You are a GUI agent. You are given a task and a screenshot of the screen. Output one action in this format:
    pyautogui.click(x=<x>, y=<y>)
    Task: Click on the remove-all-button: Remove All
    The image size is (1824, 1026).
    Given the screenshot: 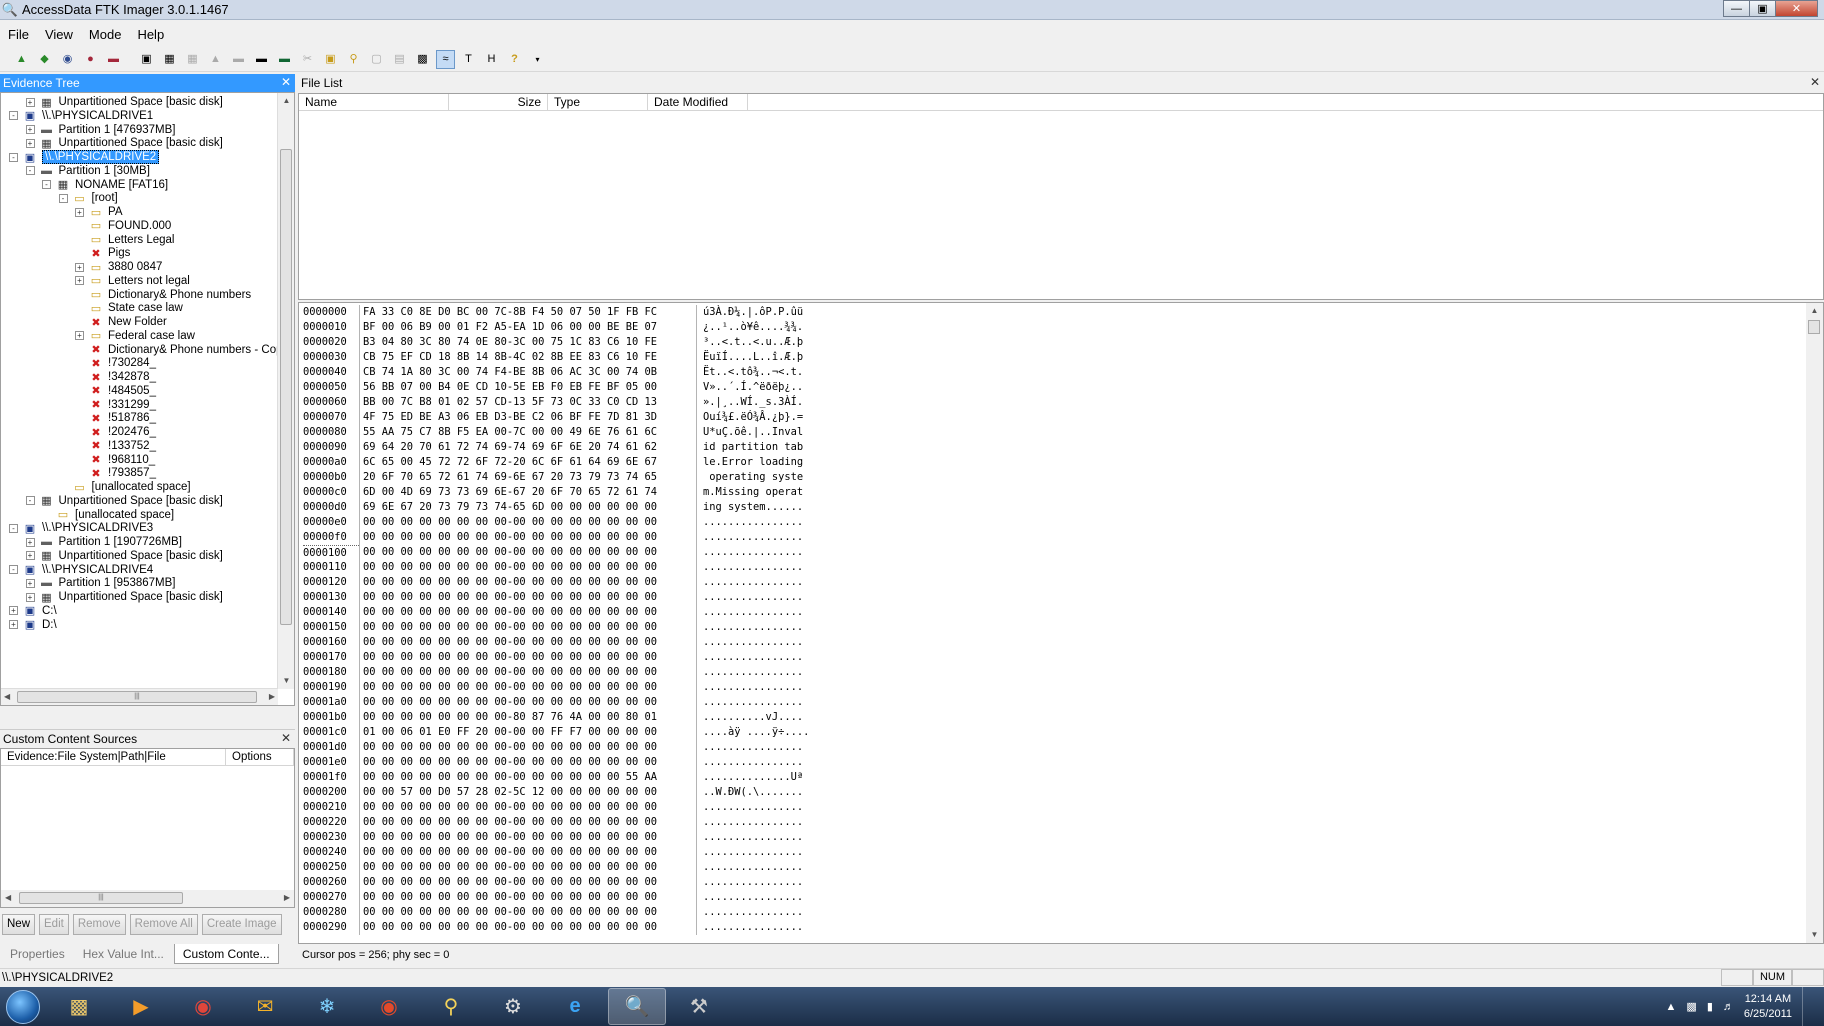 What is the action you would take?
    pyautogui.click(x=163, y=924)
    